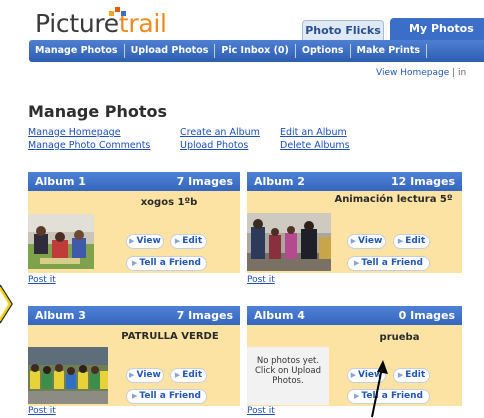 The image size is (484, 418). I want to click on album-card-header: Album 1 7 Images, so click(134, 181).